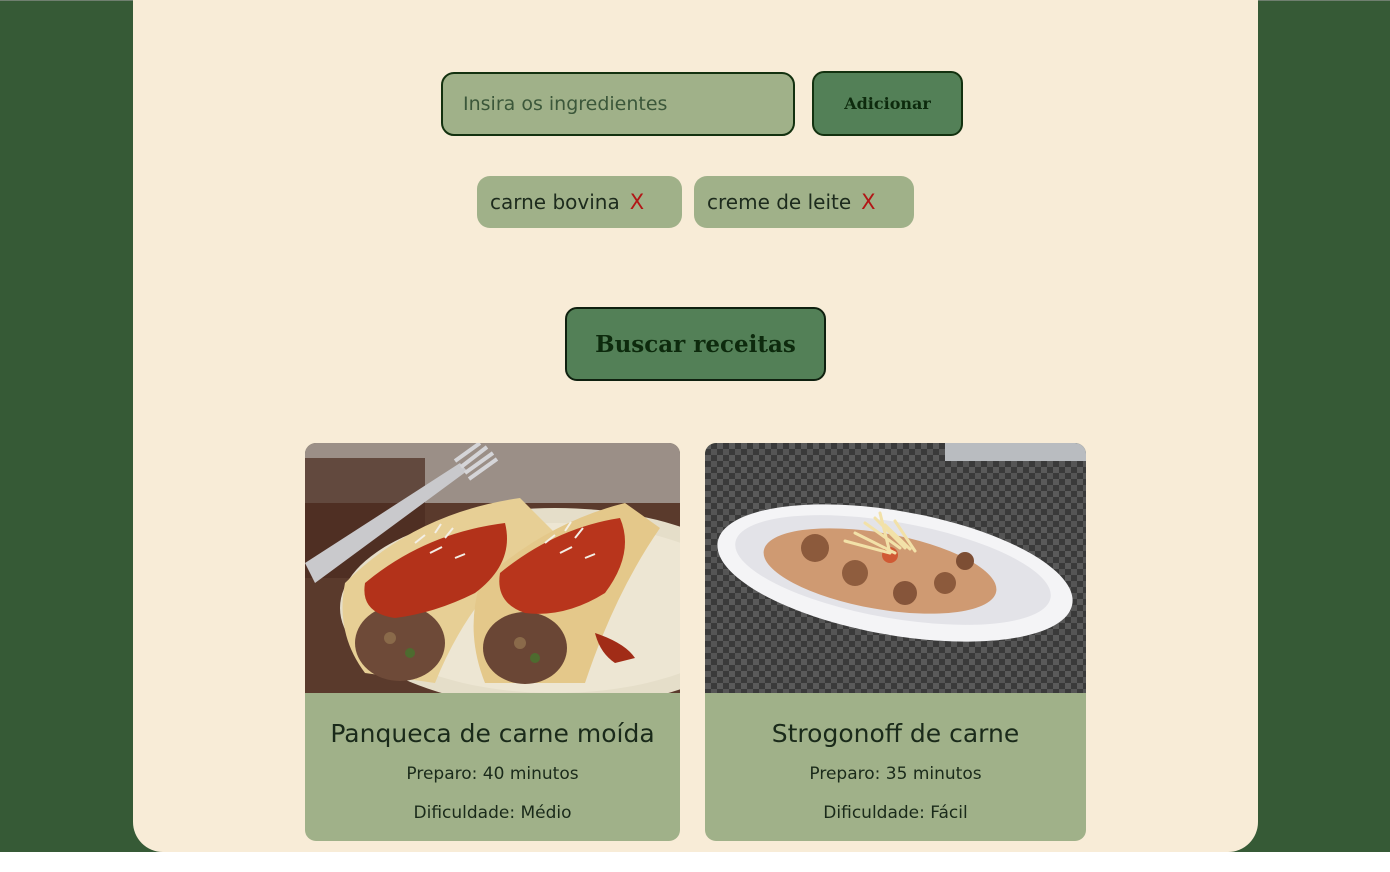 The width and height of the screenshot is (1390, 872). What do you see at coordinates (779, 202) in the screenshot?
I see `ingredient-chip-label: creme de leite` at bounding box center [779, 202].